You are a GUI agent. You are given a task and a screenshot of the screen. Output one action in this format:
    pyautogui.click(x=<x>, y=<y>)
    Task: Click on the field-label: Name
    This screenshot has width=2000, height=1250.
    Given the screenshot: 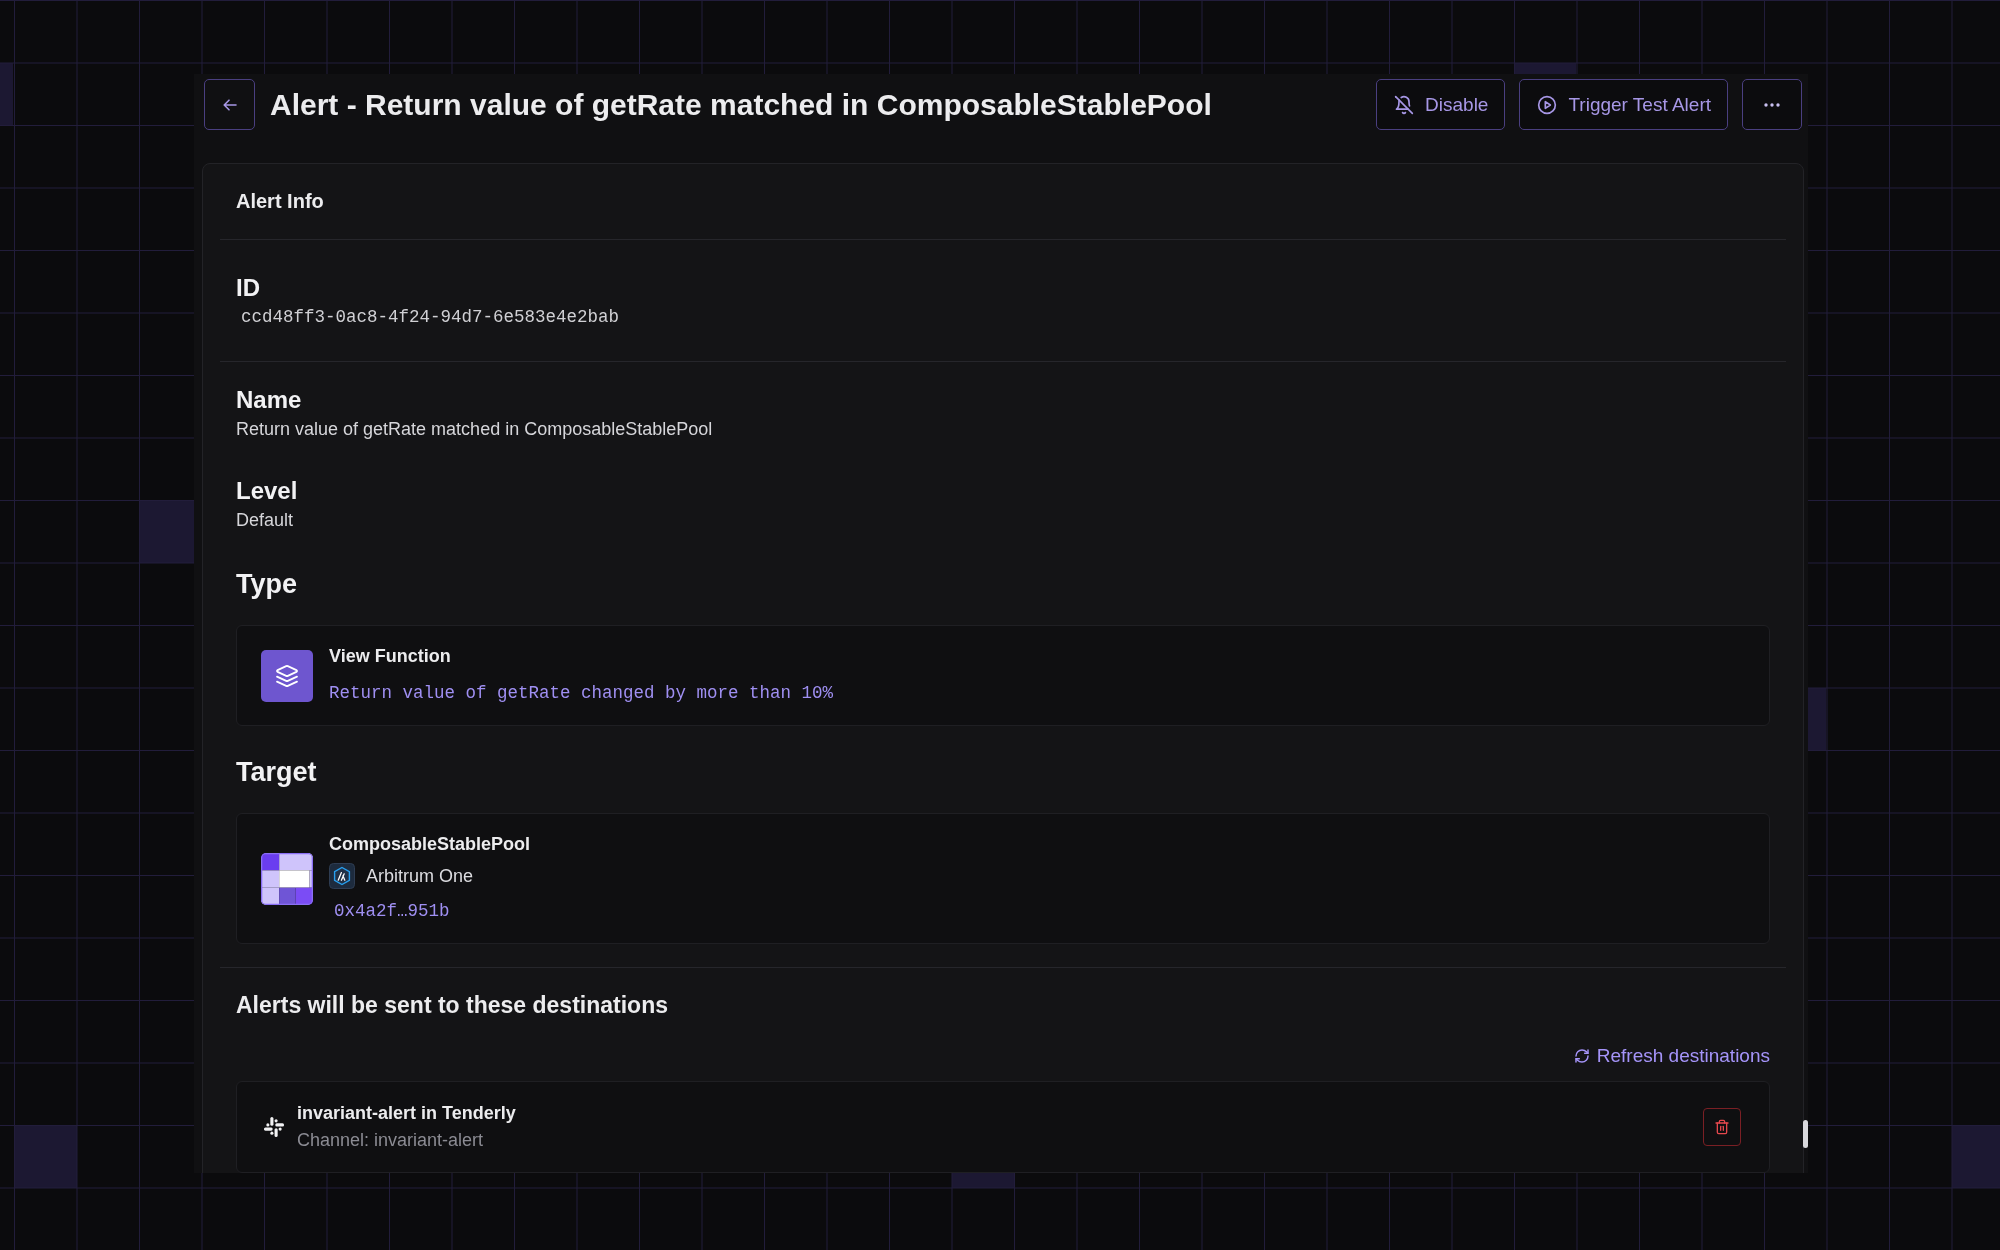 What is the action you would take?
    pyautogui.click(x=269, y=400)
    